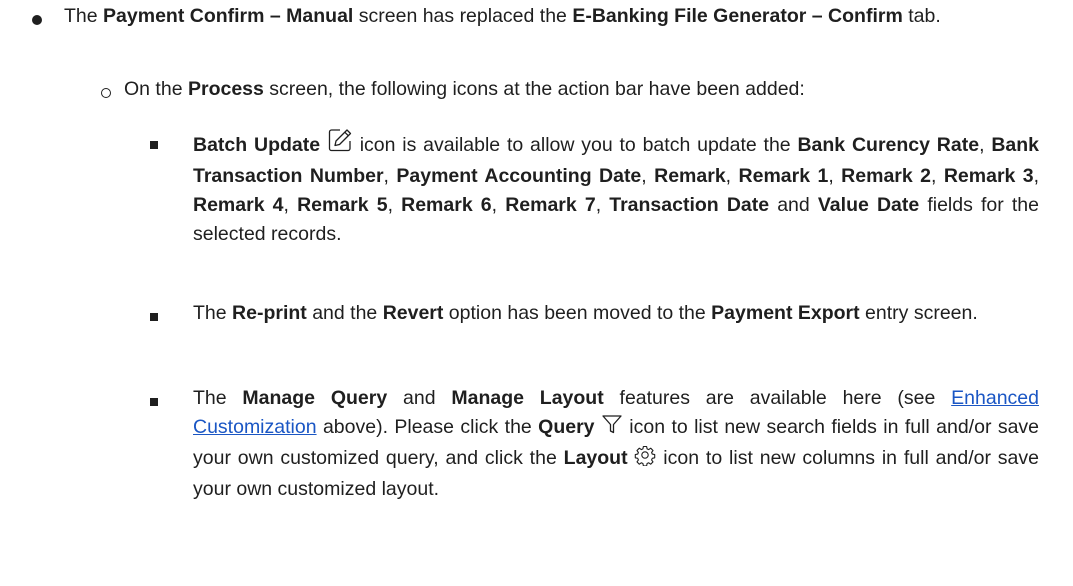  I want to click on text: and the, so click(344, 313).